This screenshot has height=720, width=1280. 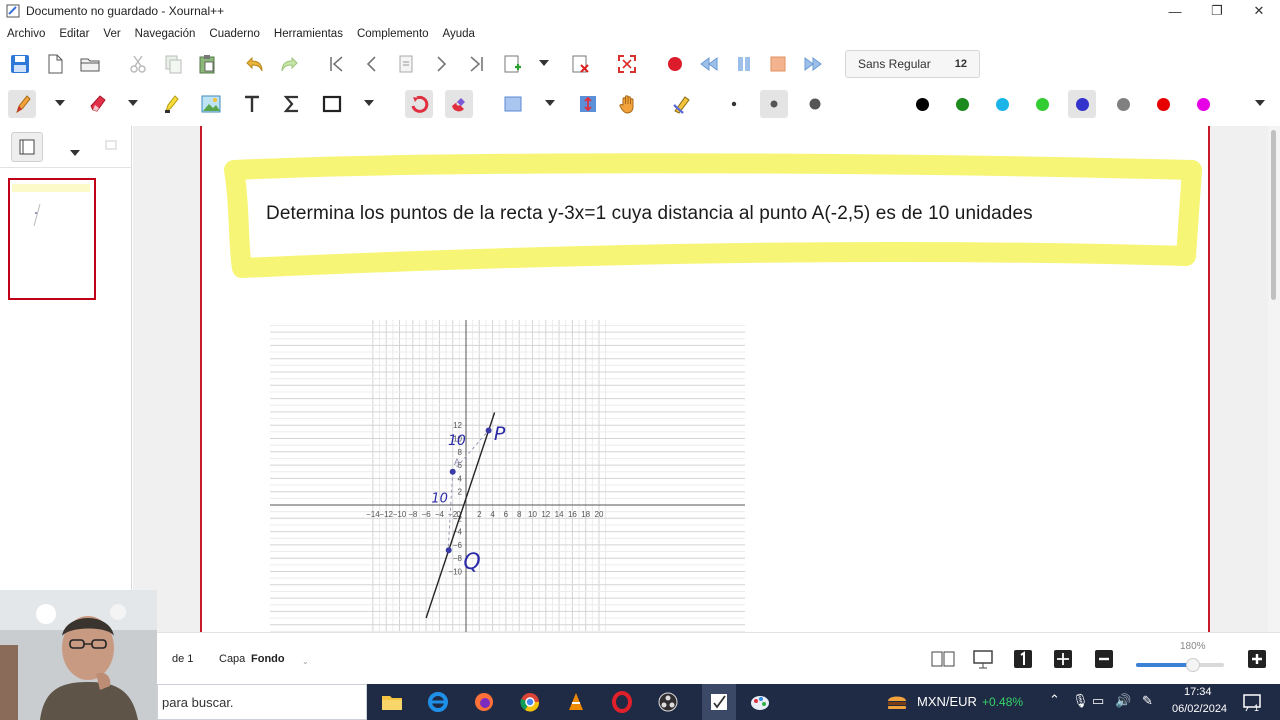 I want to click on redo-button, so click(x=289, y=64).